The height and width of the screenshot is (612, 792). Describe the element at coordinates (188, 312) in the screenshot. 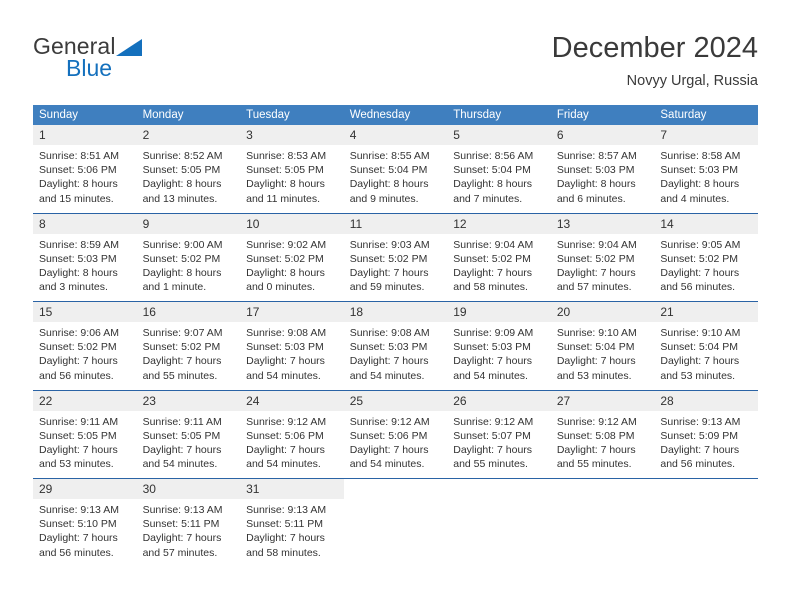

I see `day-number-cell: 16` at that location.